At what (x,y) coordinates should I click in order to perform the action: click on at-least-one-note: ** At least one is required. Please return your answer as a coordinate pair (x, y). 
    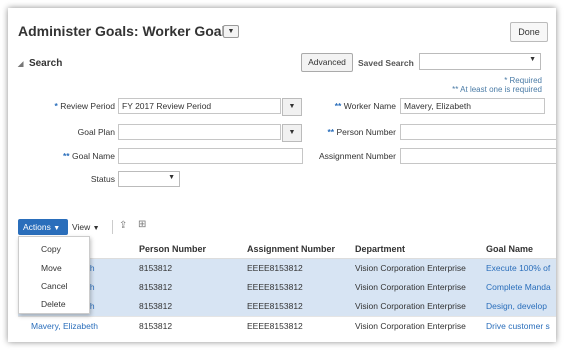
    Looking at the image, I should click on (497, 89).